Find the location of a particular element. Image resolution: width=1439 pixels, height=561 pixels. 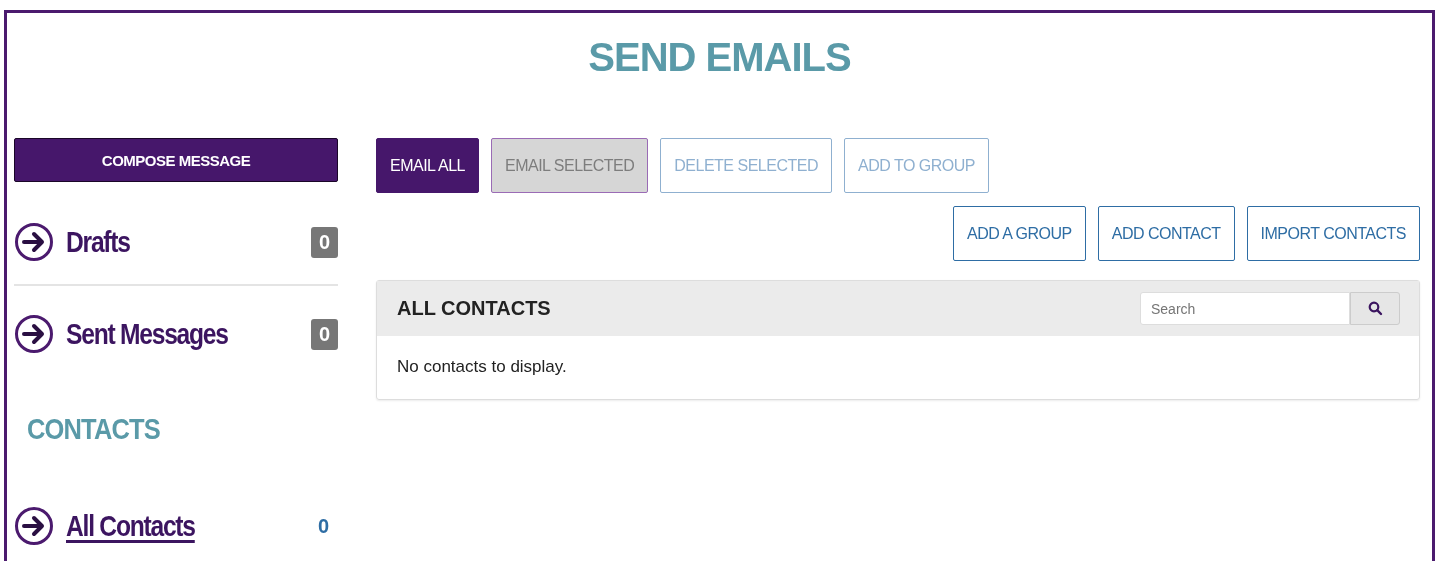

section-heading: CONTACTS is located at coordinates (93, 429).